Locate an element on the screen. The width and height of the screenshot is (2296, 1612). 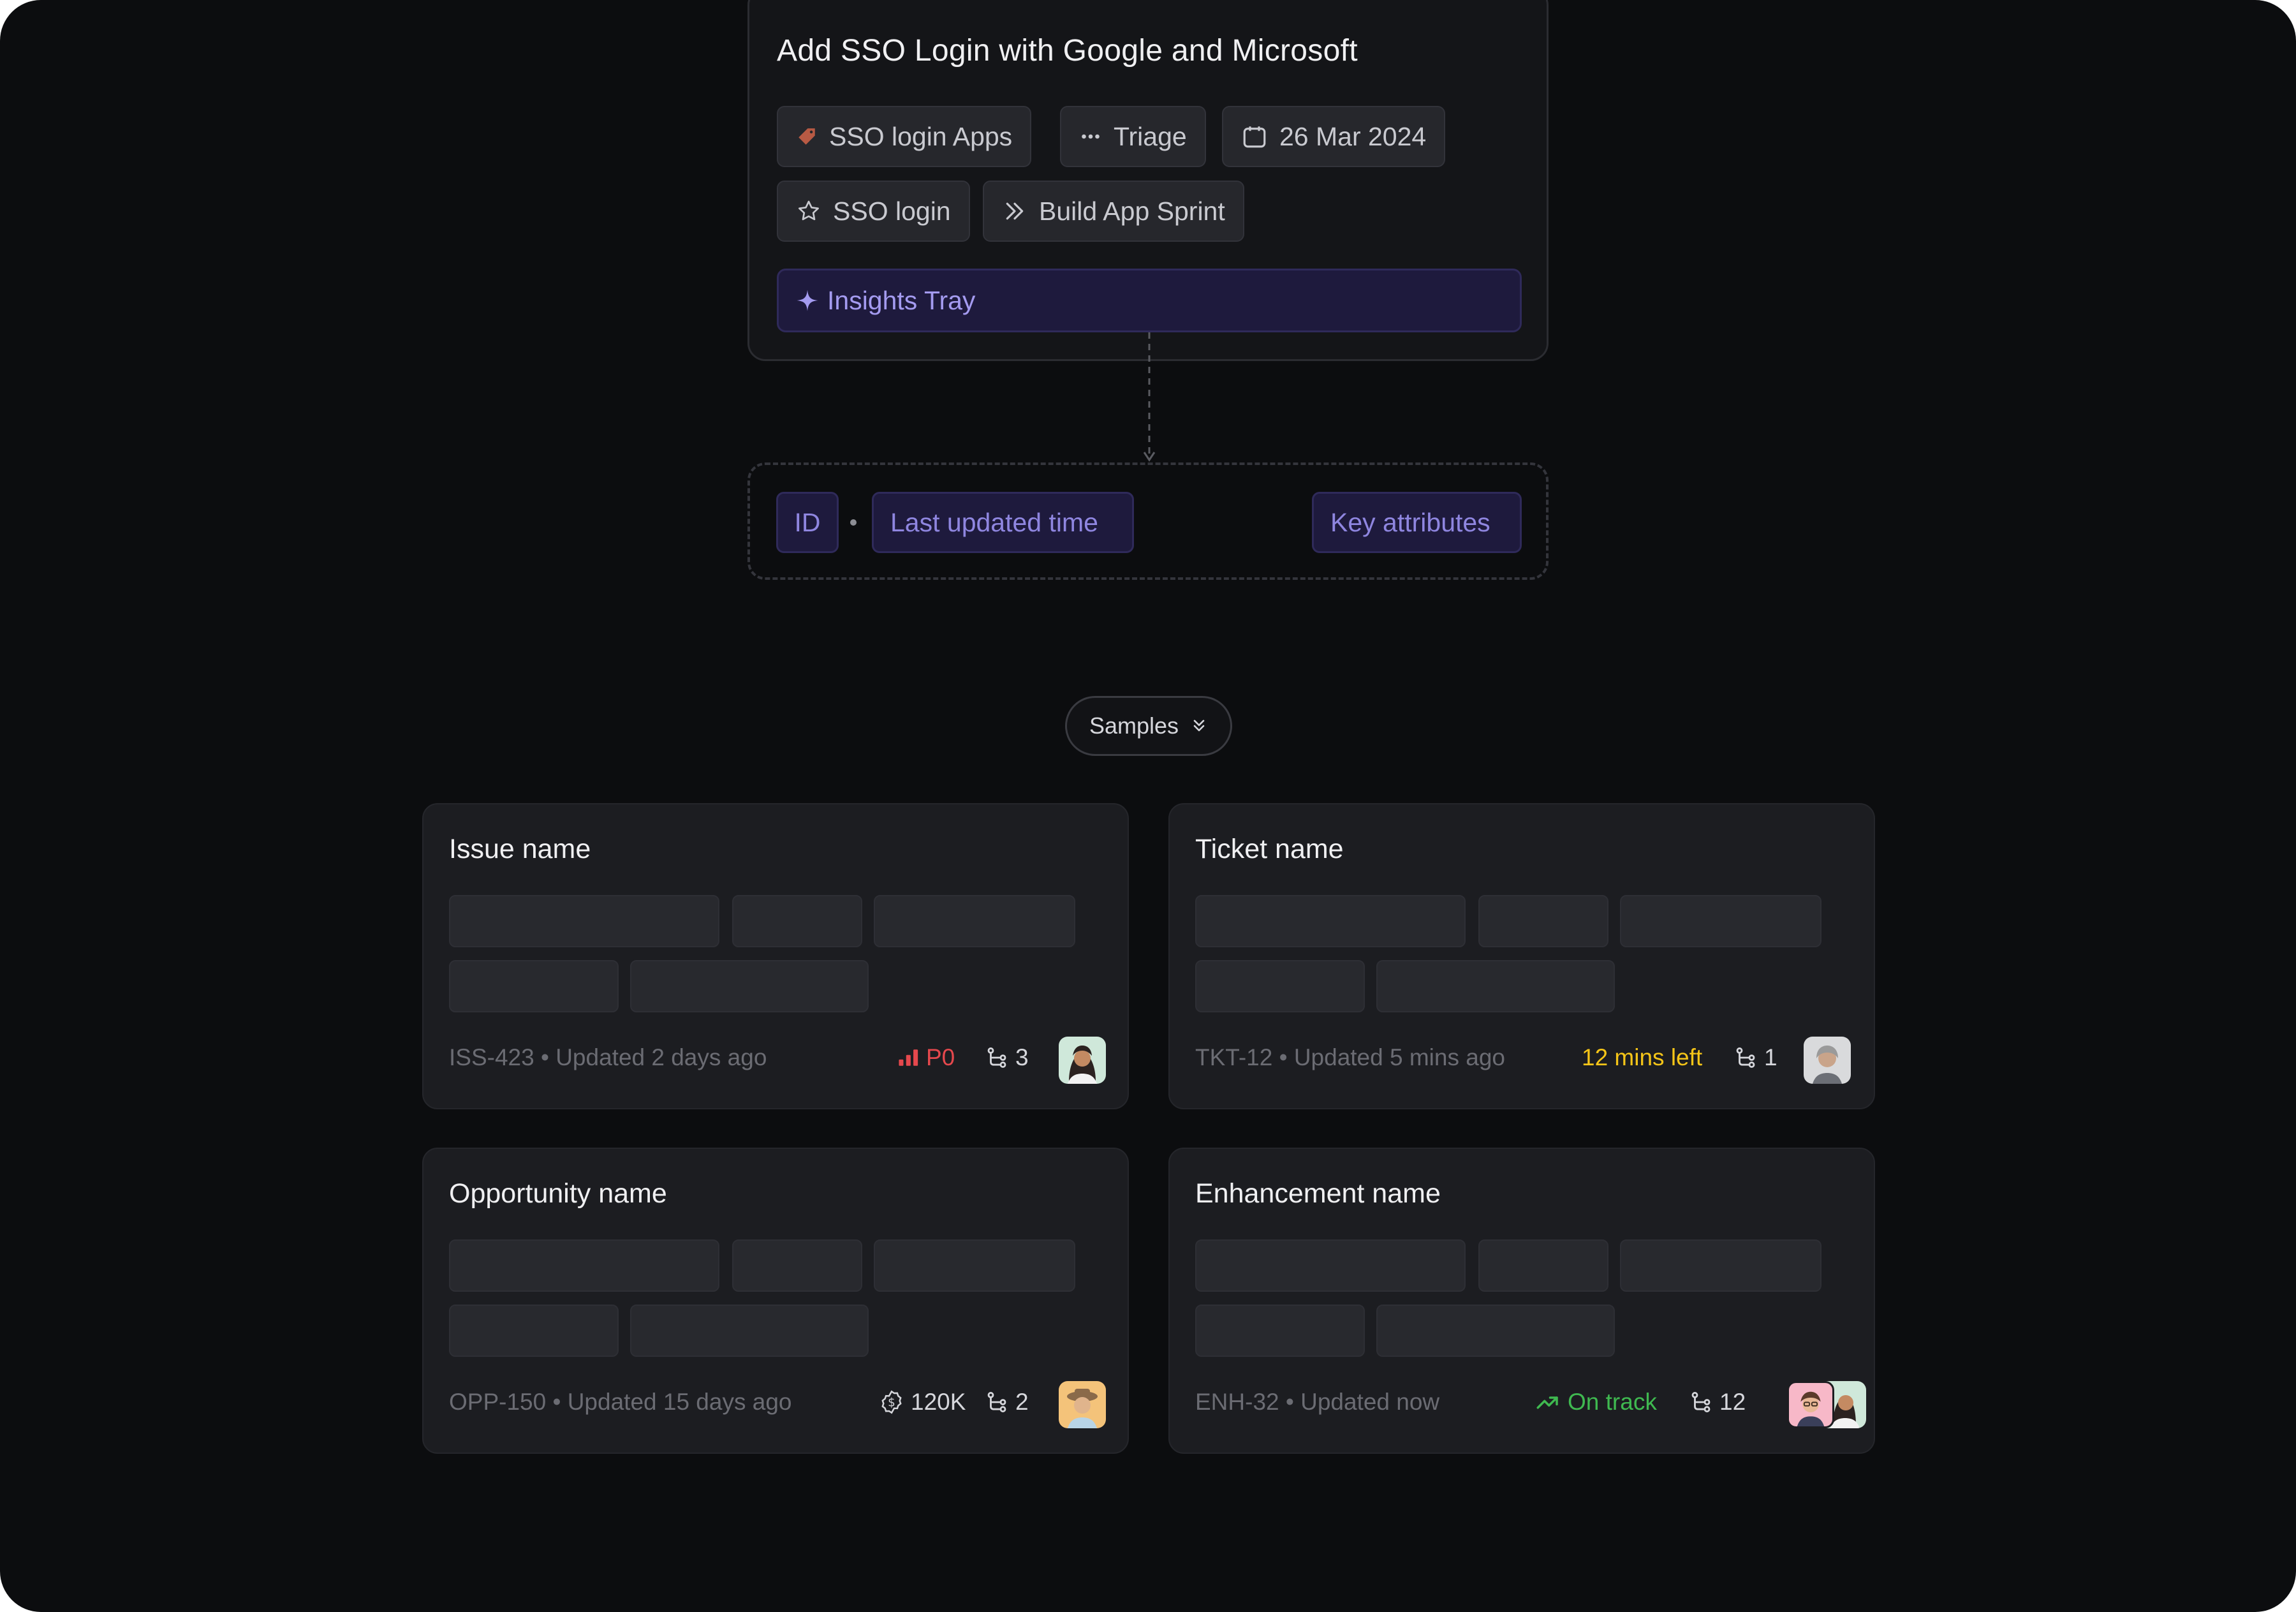
amount-status: $ 120K is located at coordinates (922, 1403).